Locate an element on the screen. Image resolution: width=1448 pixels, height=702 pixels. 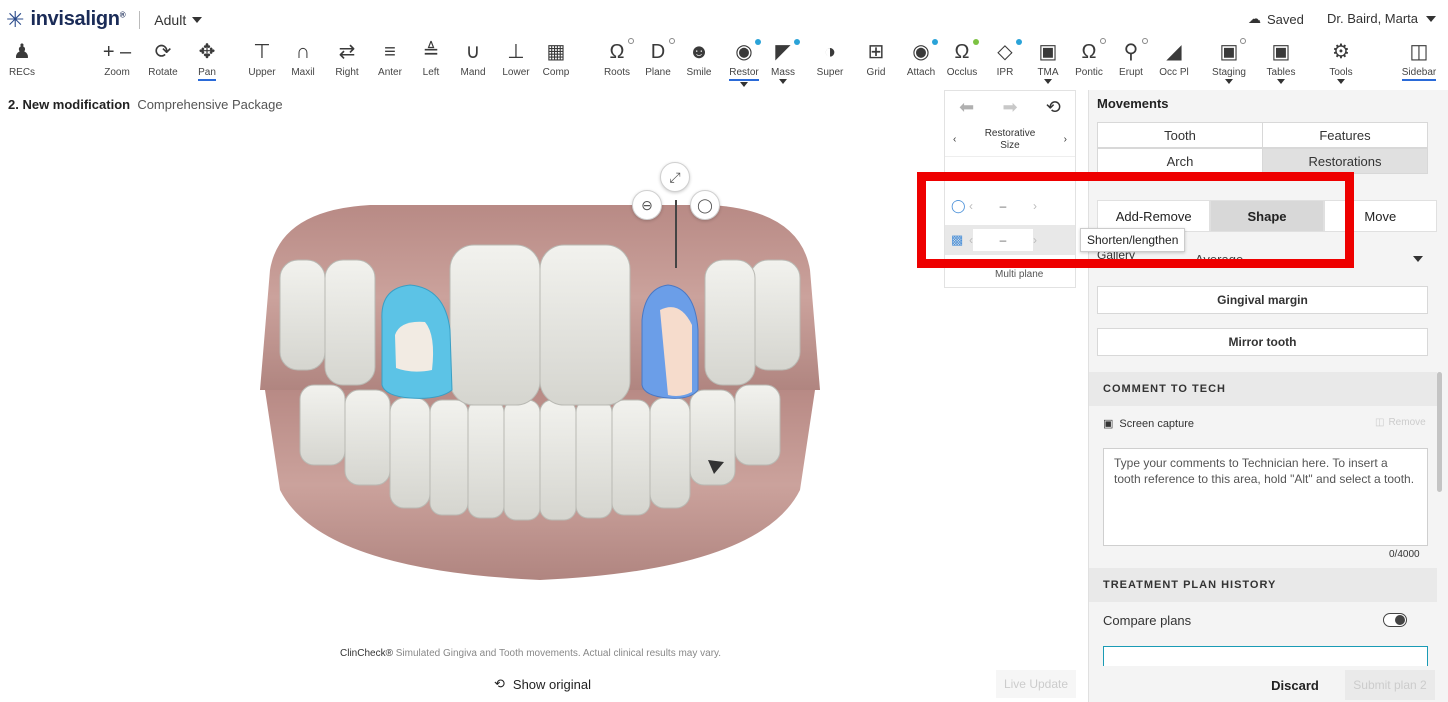
camera-icon: ▣ is located at coordinates (1108, 424).